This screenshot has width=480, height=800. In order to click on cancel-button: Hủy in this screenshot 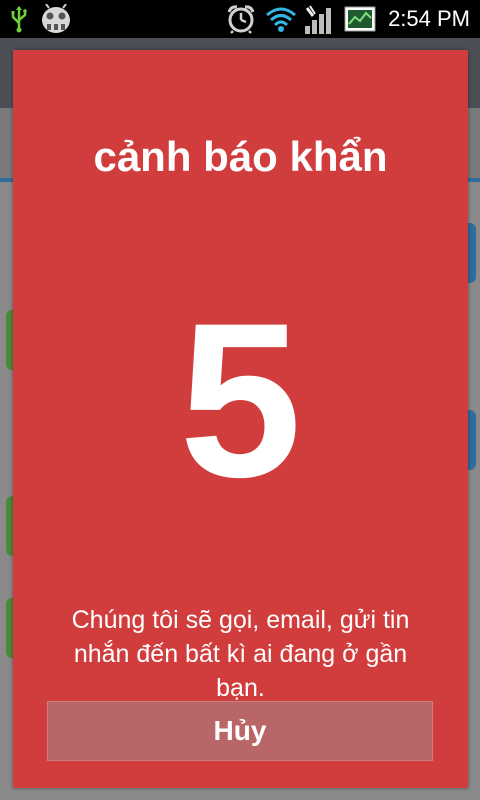, I will do `click(240, 731)`.